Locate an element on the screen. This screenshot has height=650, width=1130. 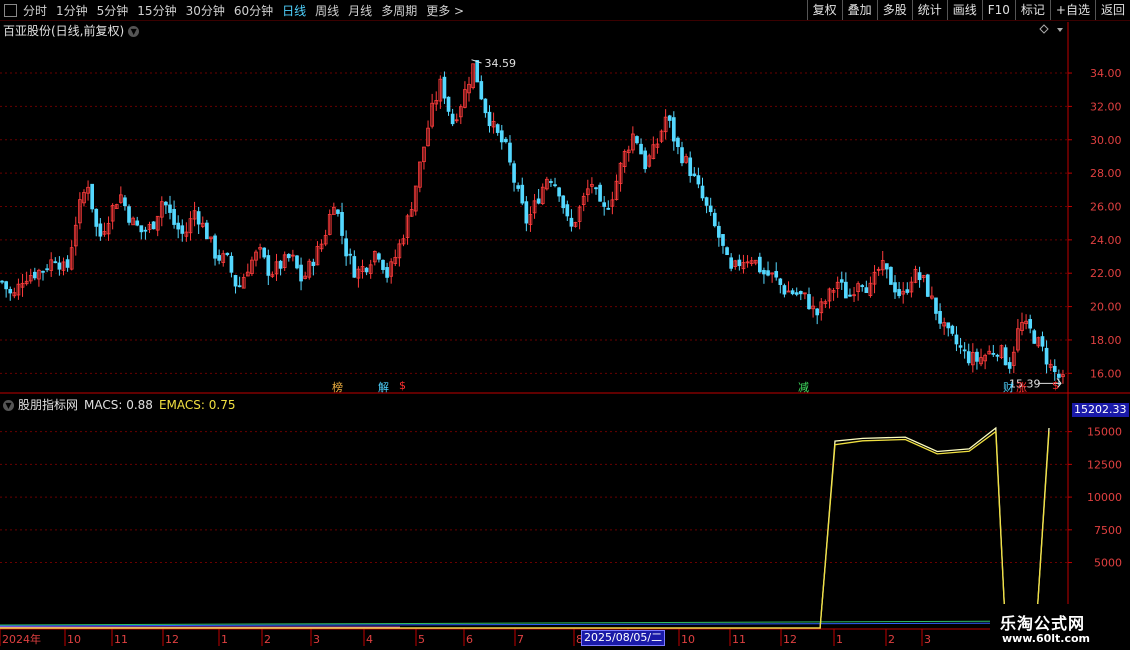
watermark-url: www.60lt.com is located at coordinates (1046, 638).